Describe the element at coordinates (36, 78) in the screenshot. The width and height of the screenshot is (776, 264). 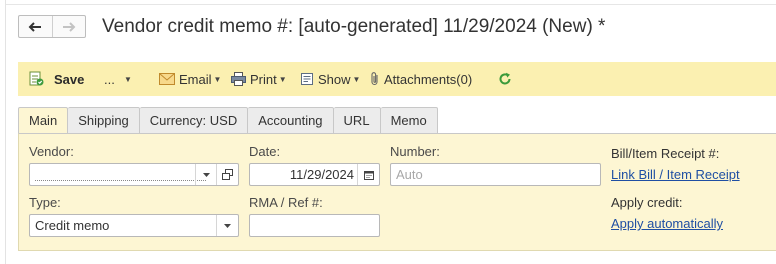
I see `save-icon` at that location.